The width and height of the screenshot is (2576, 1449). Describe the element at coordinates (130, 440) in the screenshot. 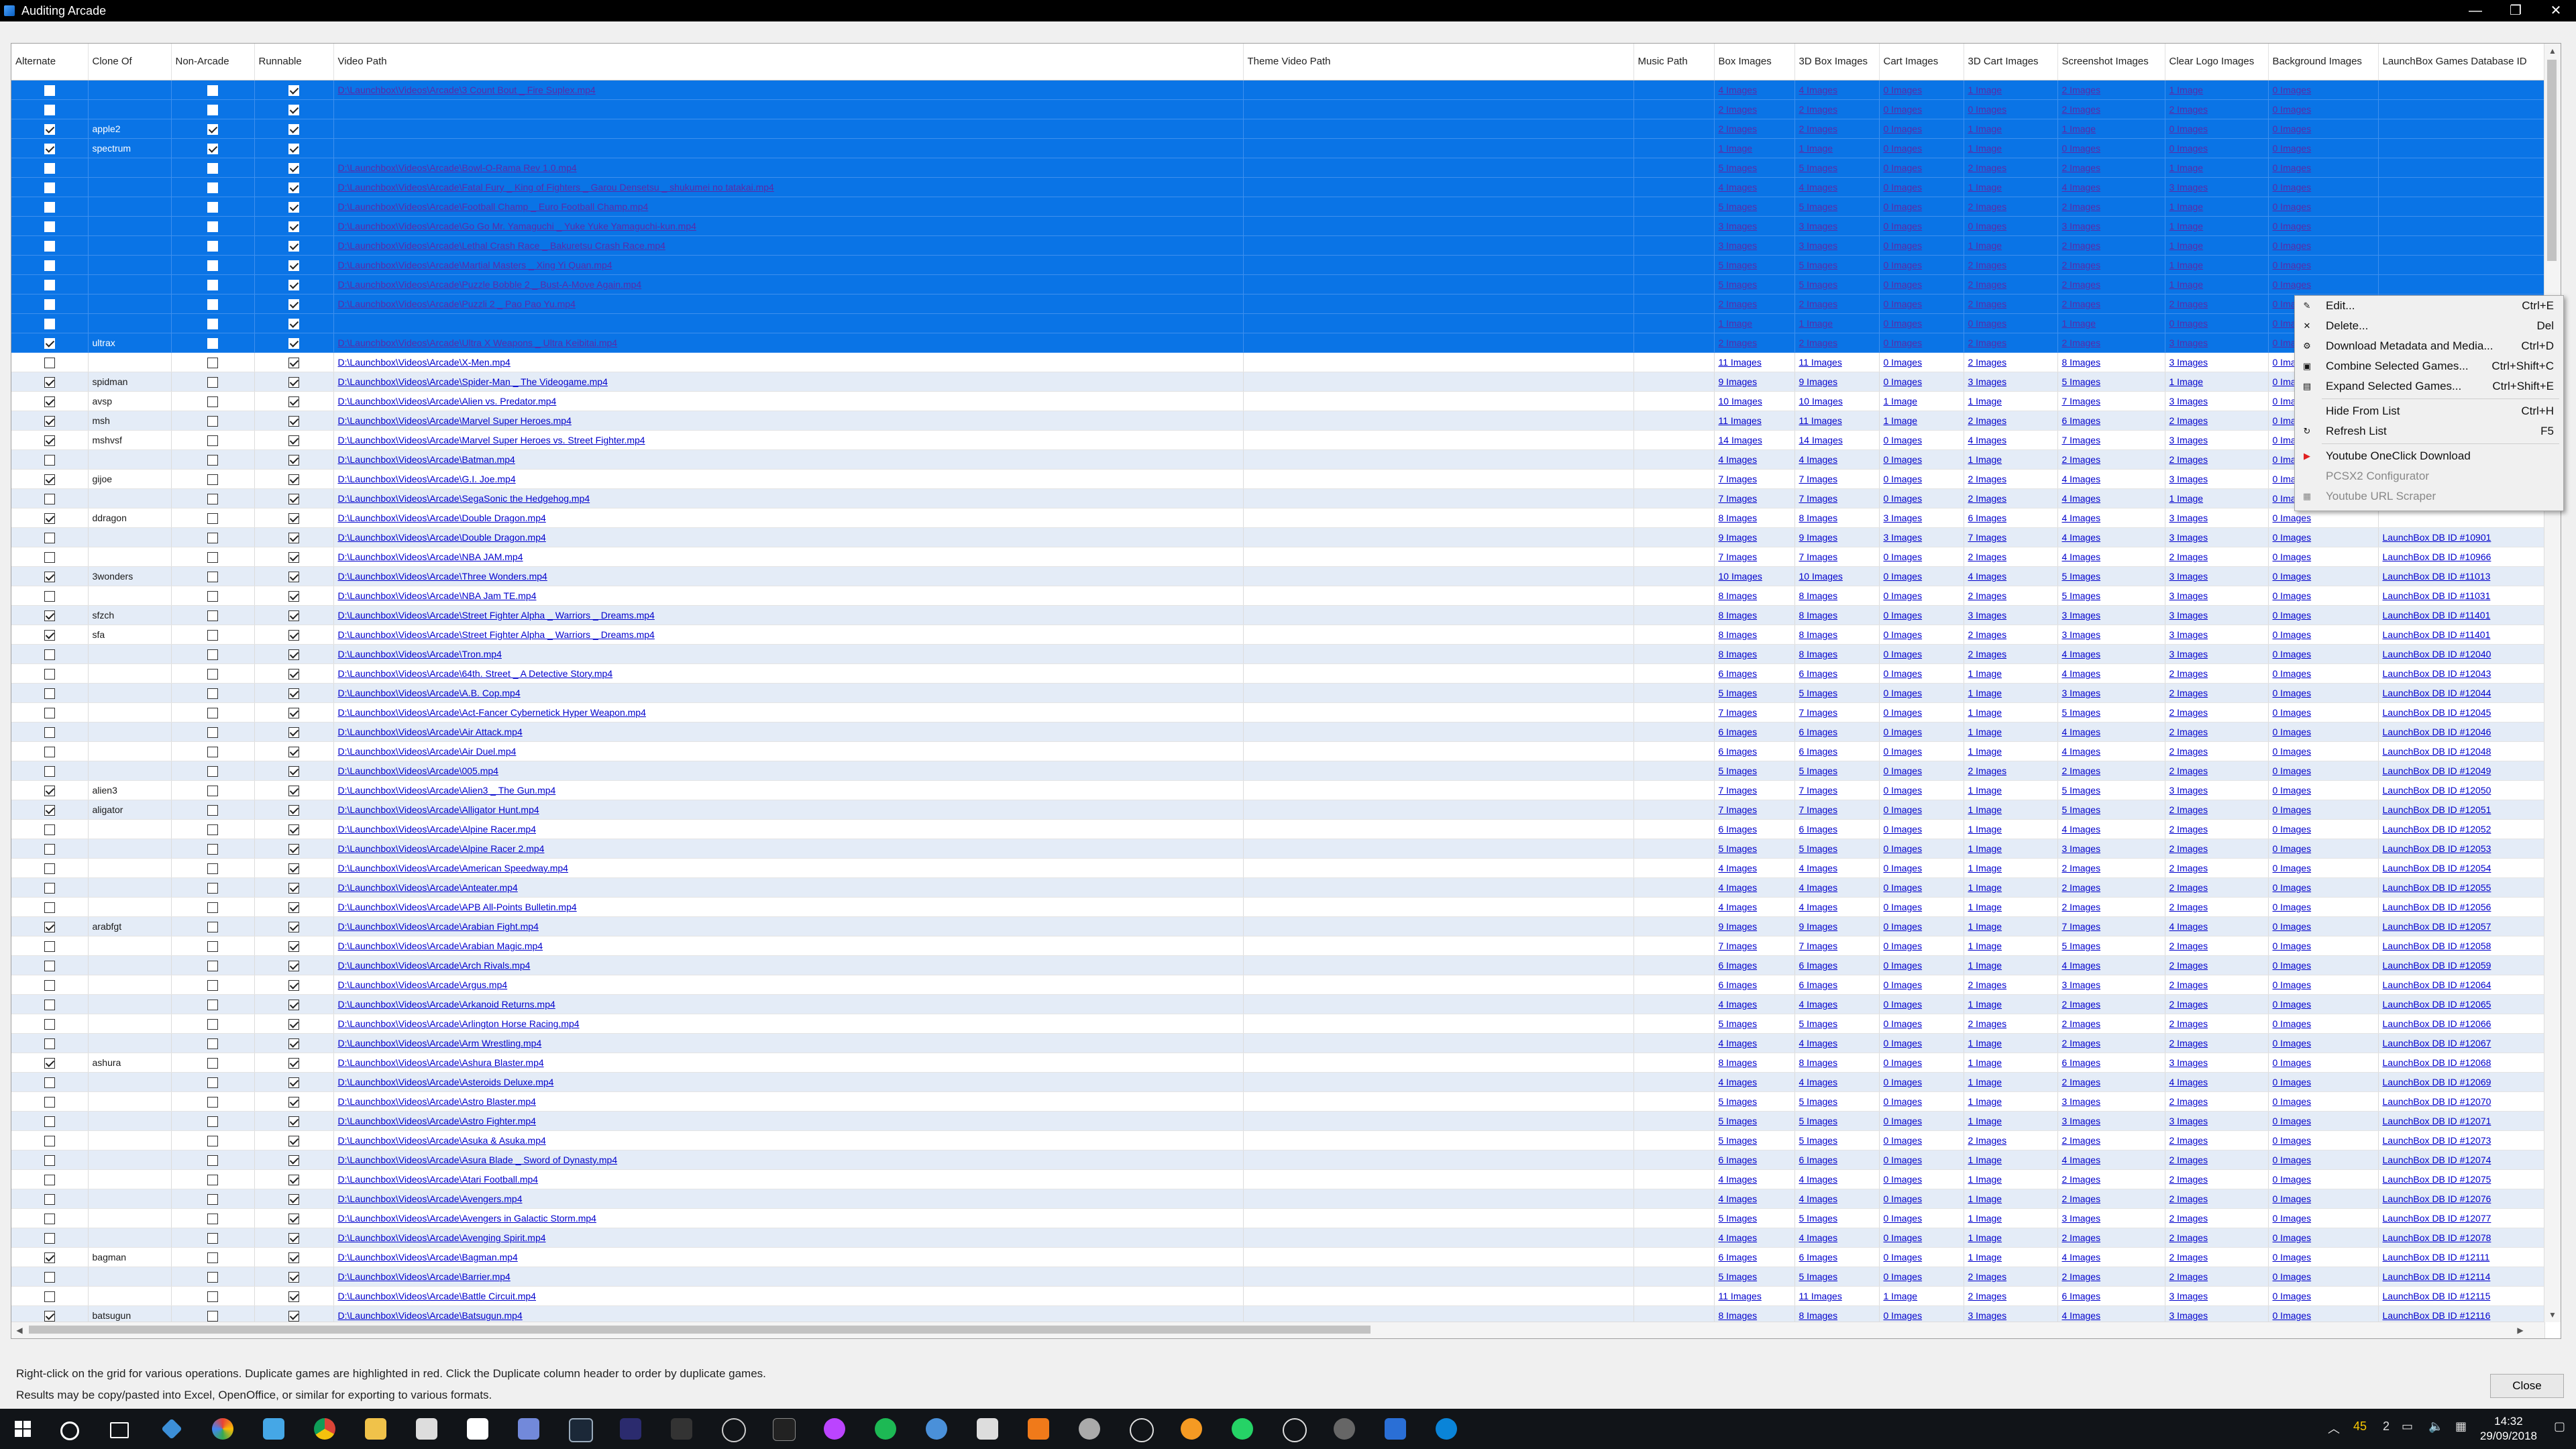

I see `cell-clone: mshvsf` at that location.